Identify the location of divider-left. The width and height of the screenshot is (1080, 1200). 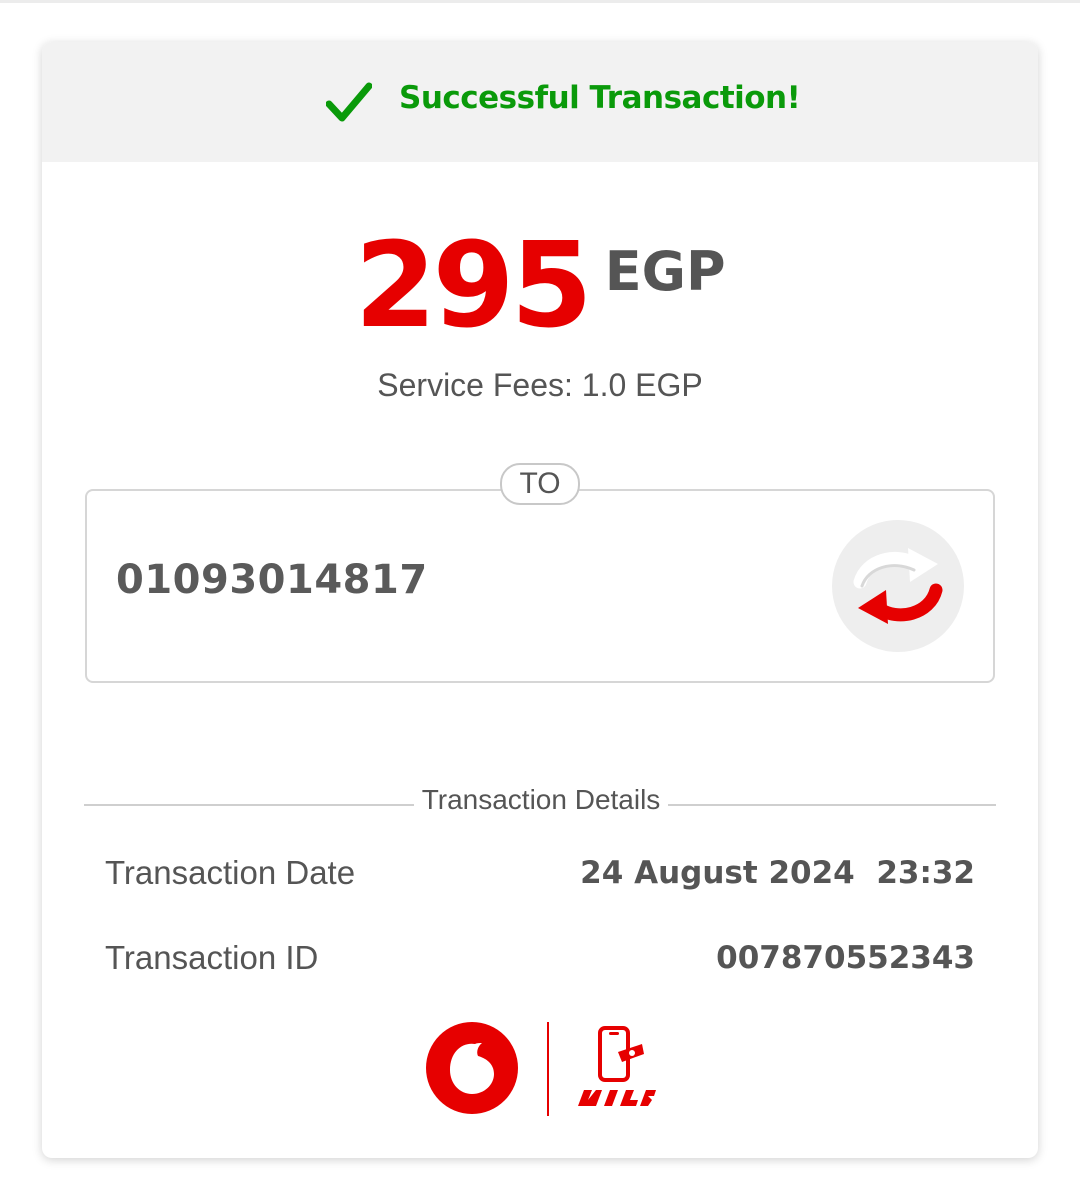
(249, 805).